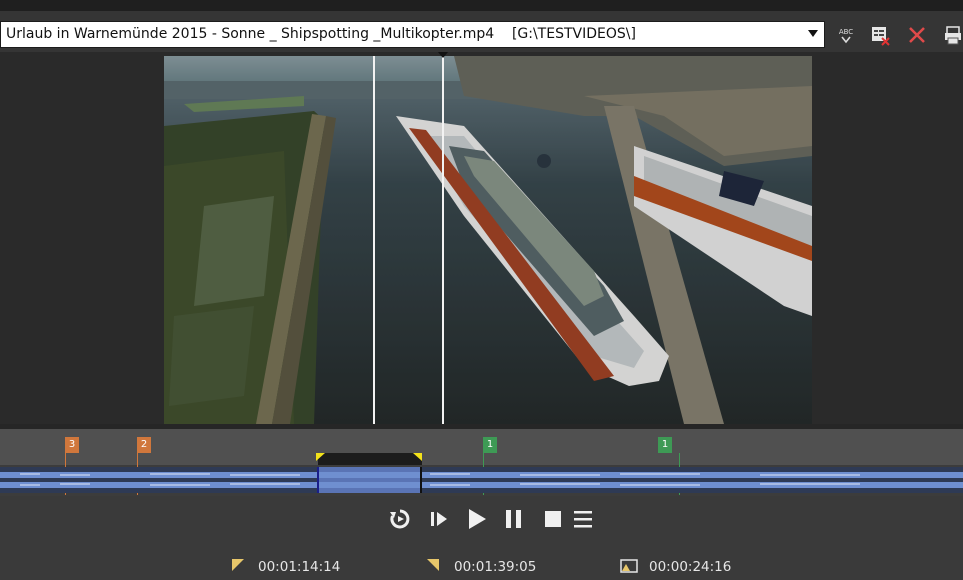 This screenshot has height=580, width=963. What do you see at coordinates (434, 567) in the screenshot?
I see `out-point-icon` at bounding box center [434, 567].